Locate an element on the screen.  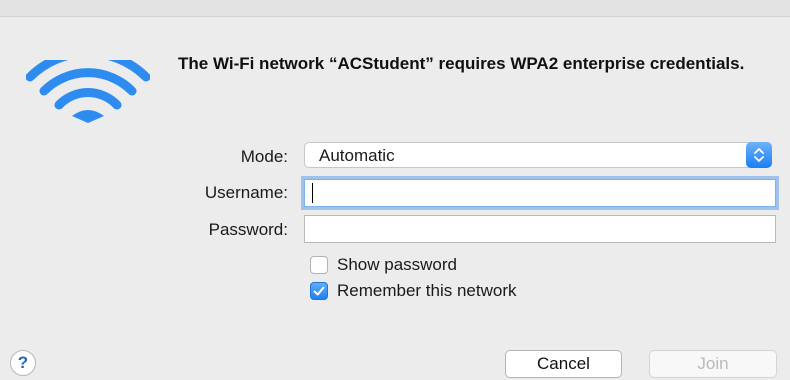
checkmark-icon is located at coordinates (319, 291).